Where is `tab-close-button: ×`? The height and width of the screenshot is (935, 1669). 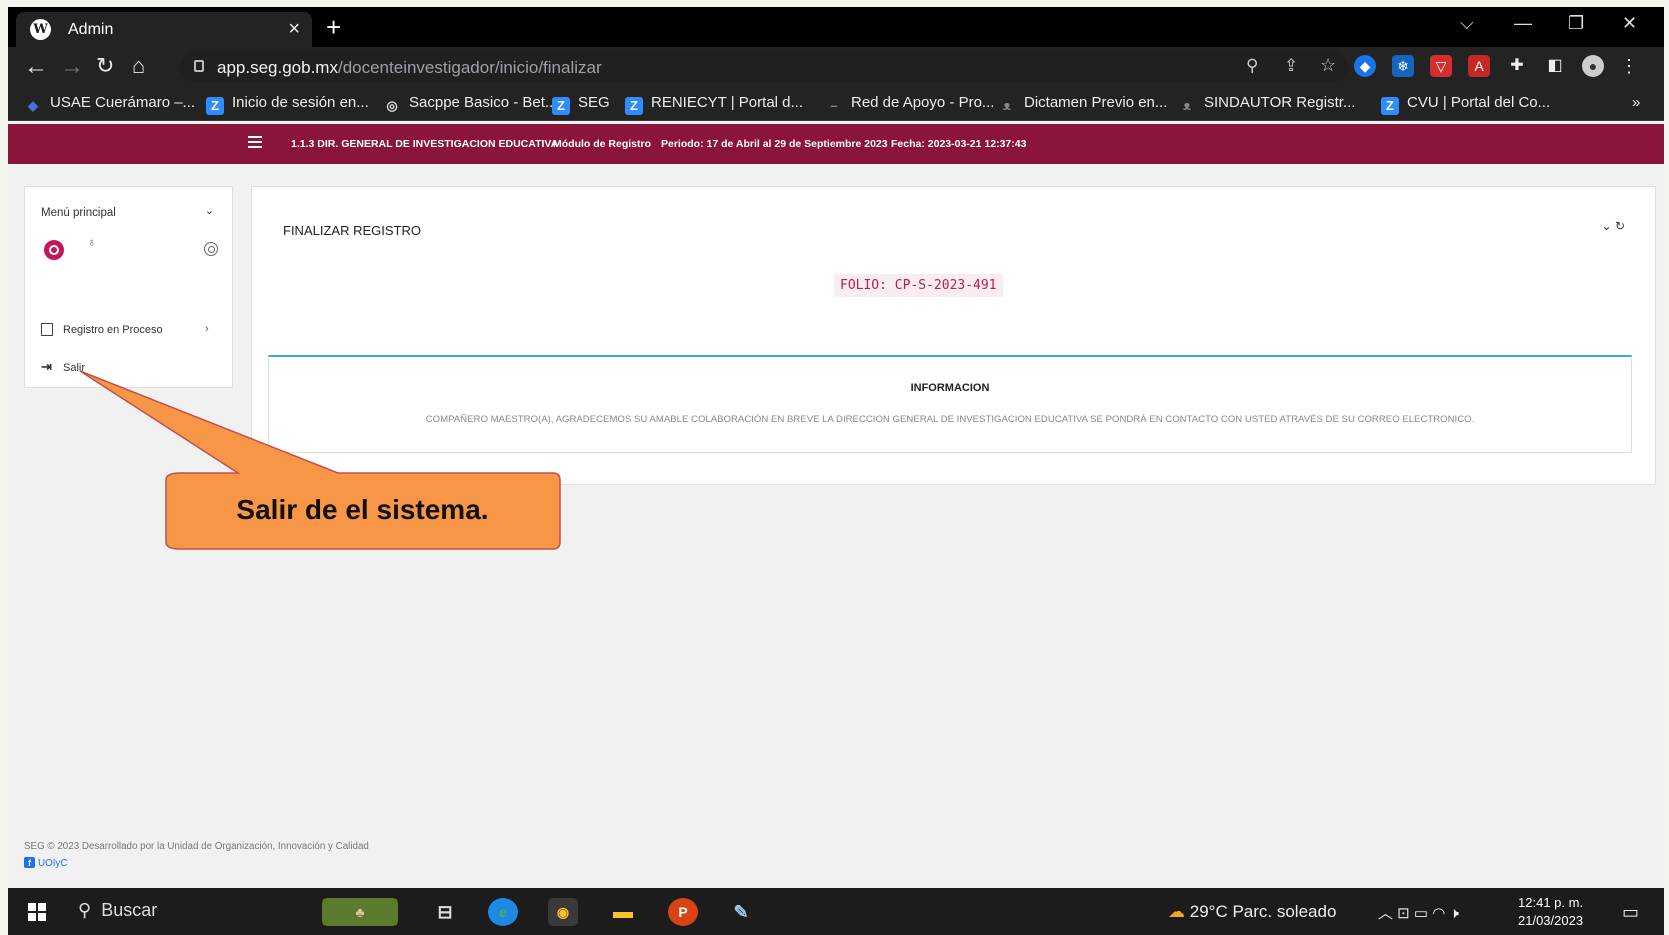
tab-close-button: × is located at coordinates (294, 29).